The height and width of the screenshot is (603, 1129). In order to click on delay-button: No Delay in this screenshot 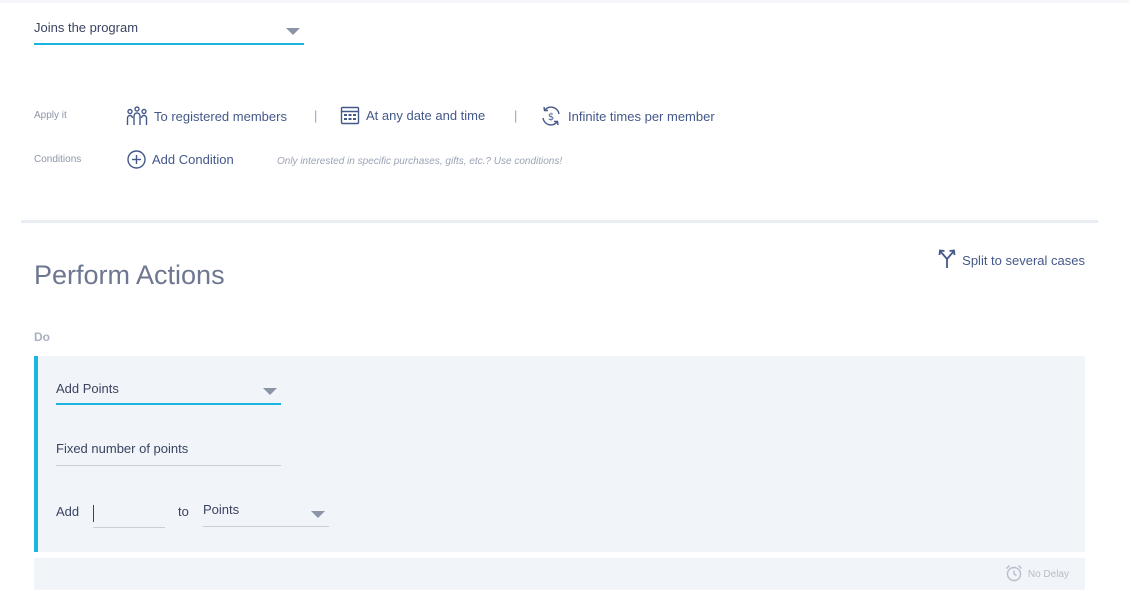, I will do `click(1037, 574)`.